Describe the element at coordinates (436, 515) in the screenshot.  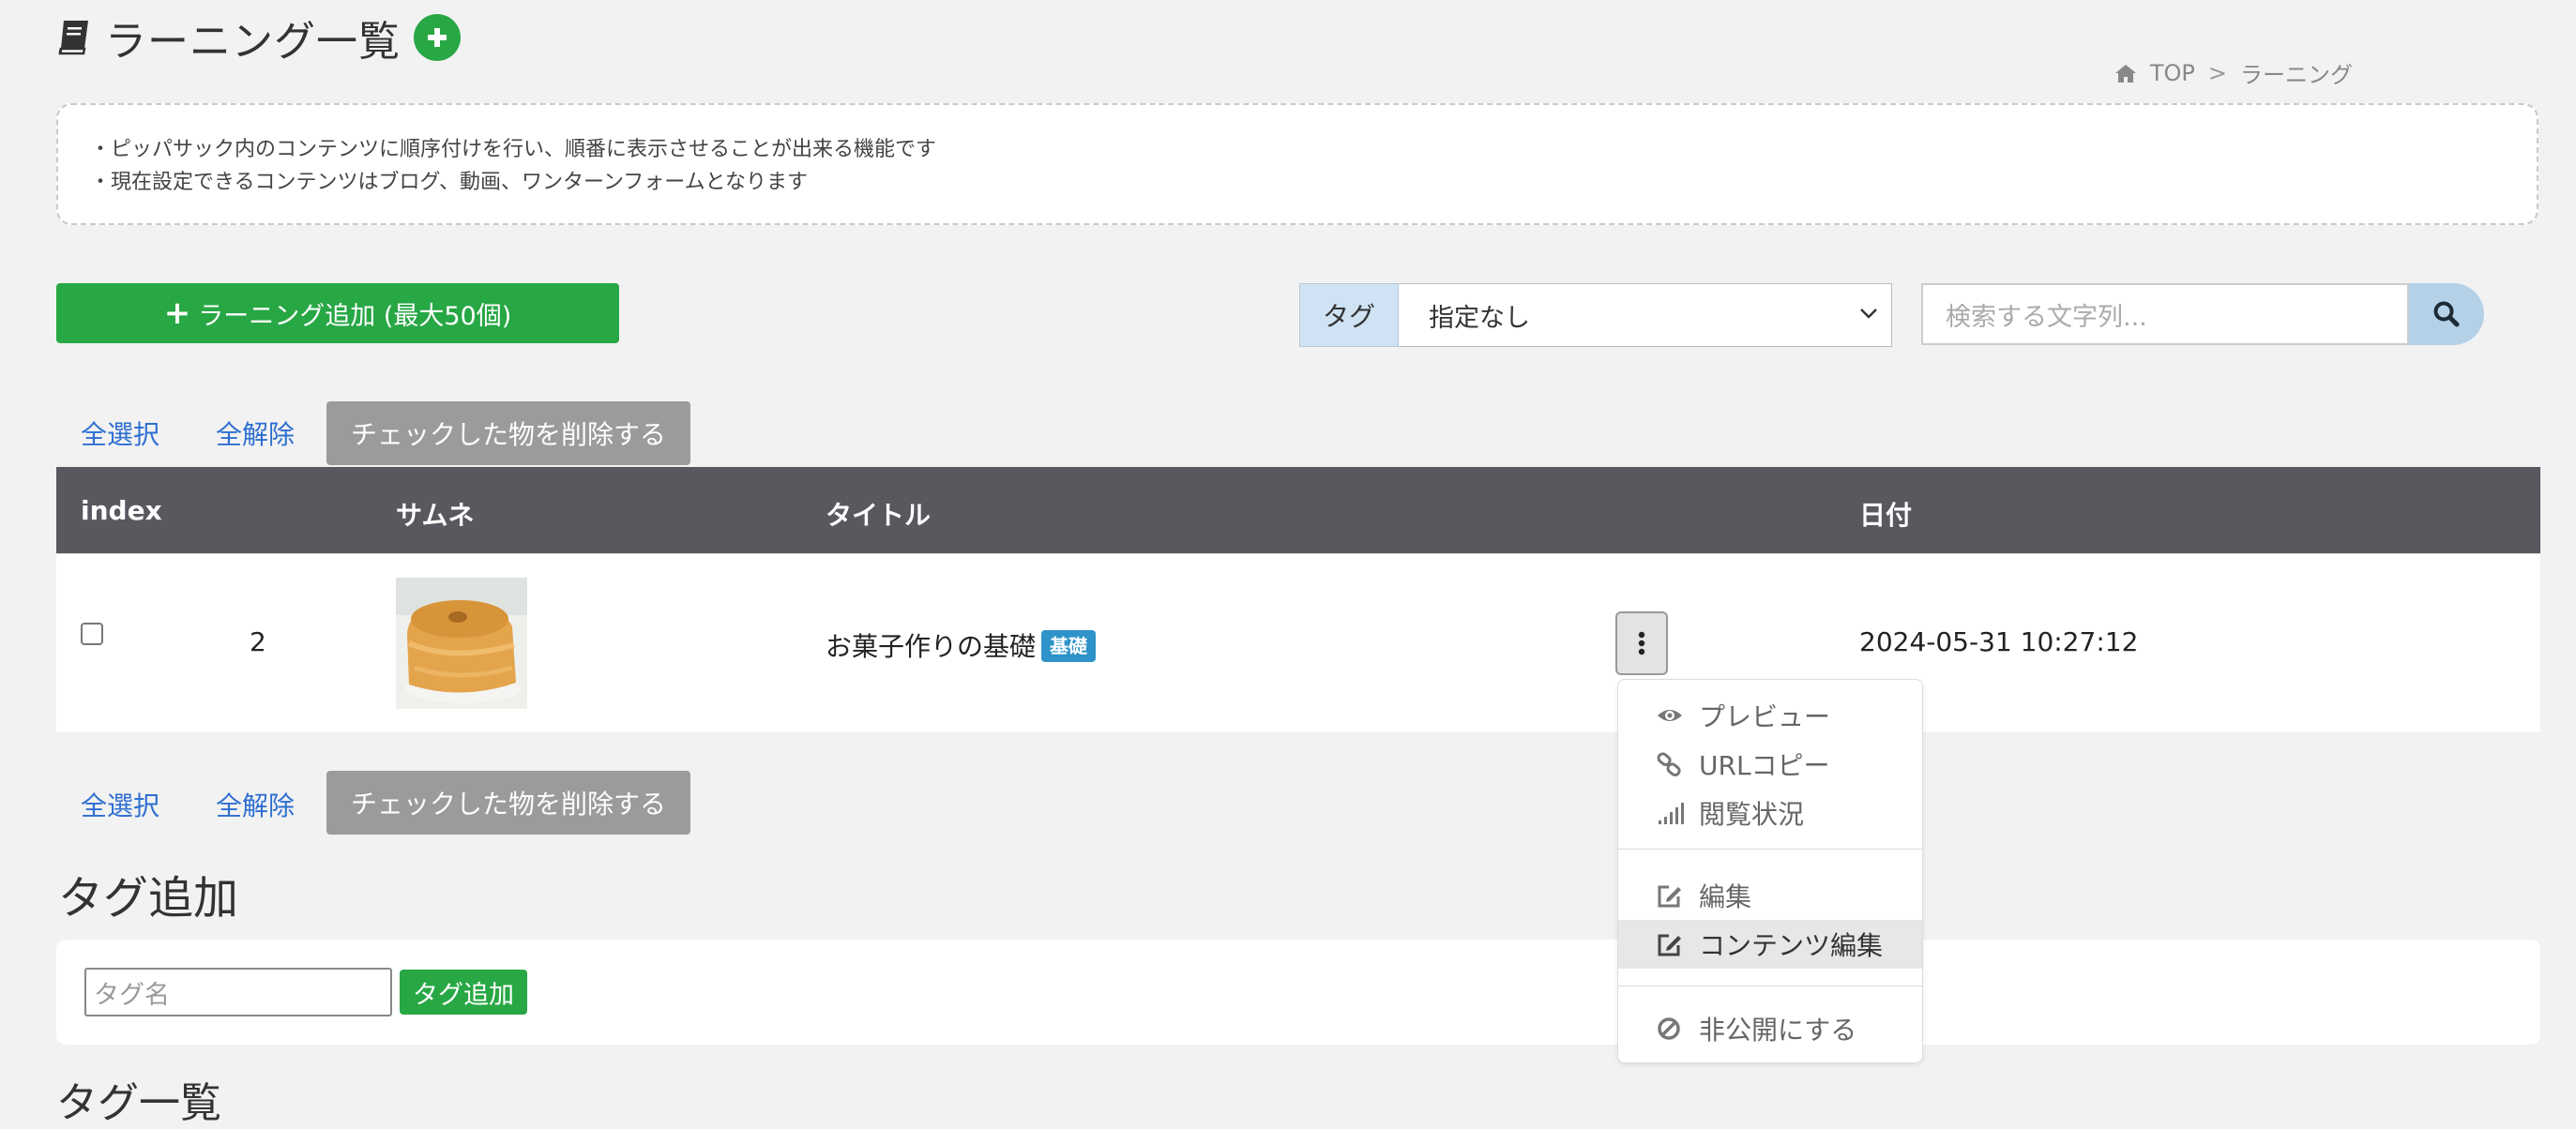
I see `column-header-thumbnail: サムネ` at that location.